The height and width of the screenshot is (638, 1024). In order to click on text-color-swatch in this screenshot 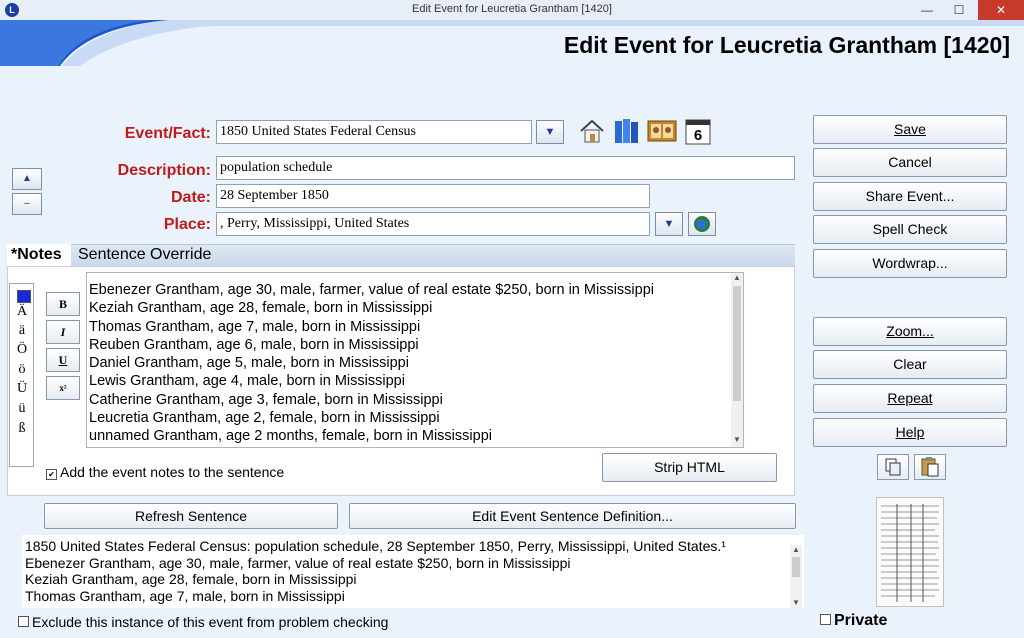, I will do `click(24, 296)`.